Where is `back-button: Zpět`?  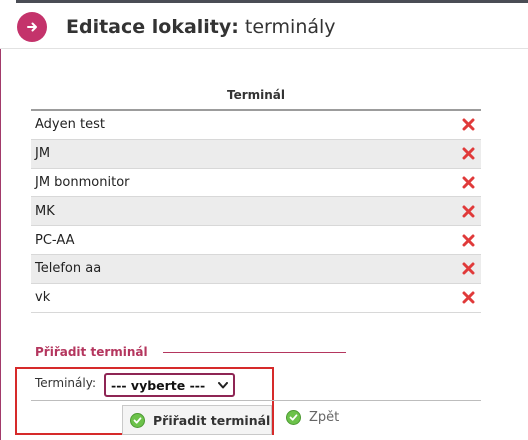
back-button: Zpět is located at coordinates (312, 417).